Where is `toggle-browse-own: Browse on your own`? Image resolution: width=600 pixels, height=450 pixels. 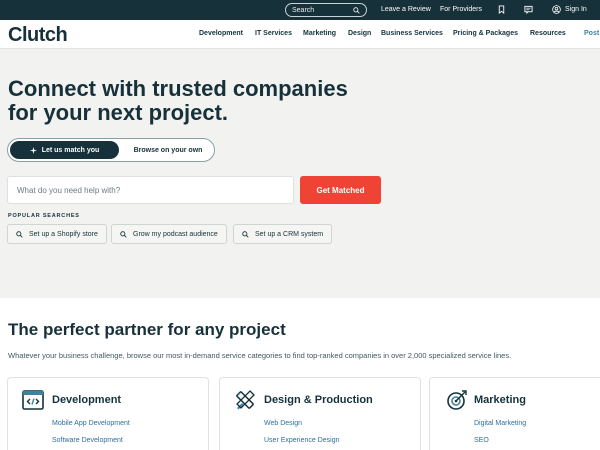 toggle-browse-own: Browse on your own is located at coordinates (168, 150).